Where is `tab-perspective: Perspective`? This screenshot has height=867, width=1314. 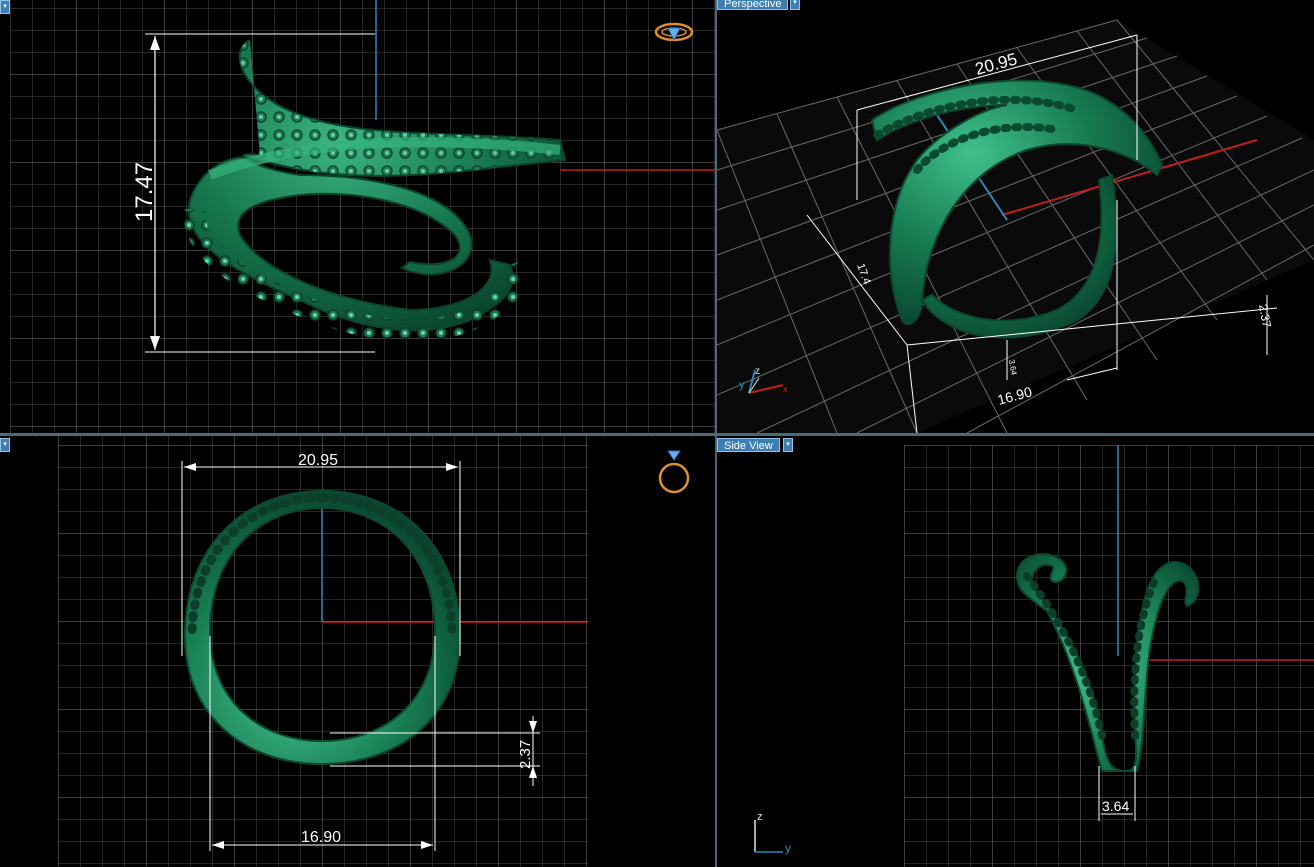
tab-perspective: Perspective is located at coordinates (753, 5).